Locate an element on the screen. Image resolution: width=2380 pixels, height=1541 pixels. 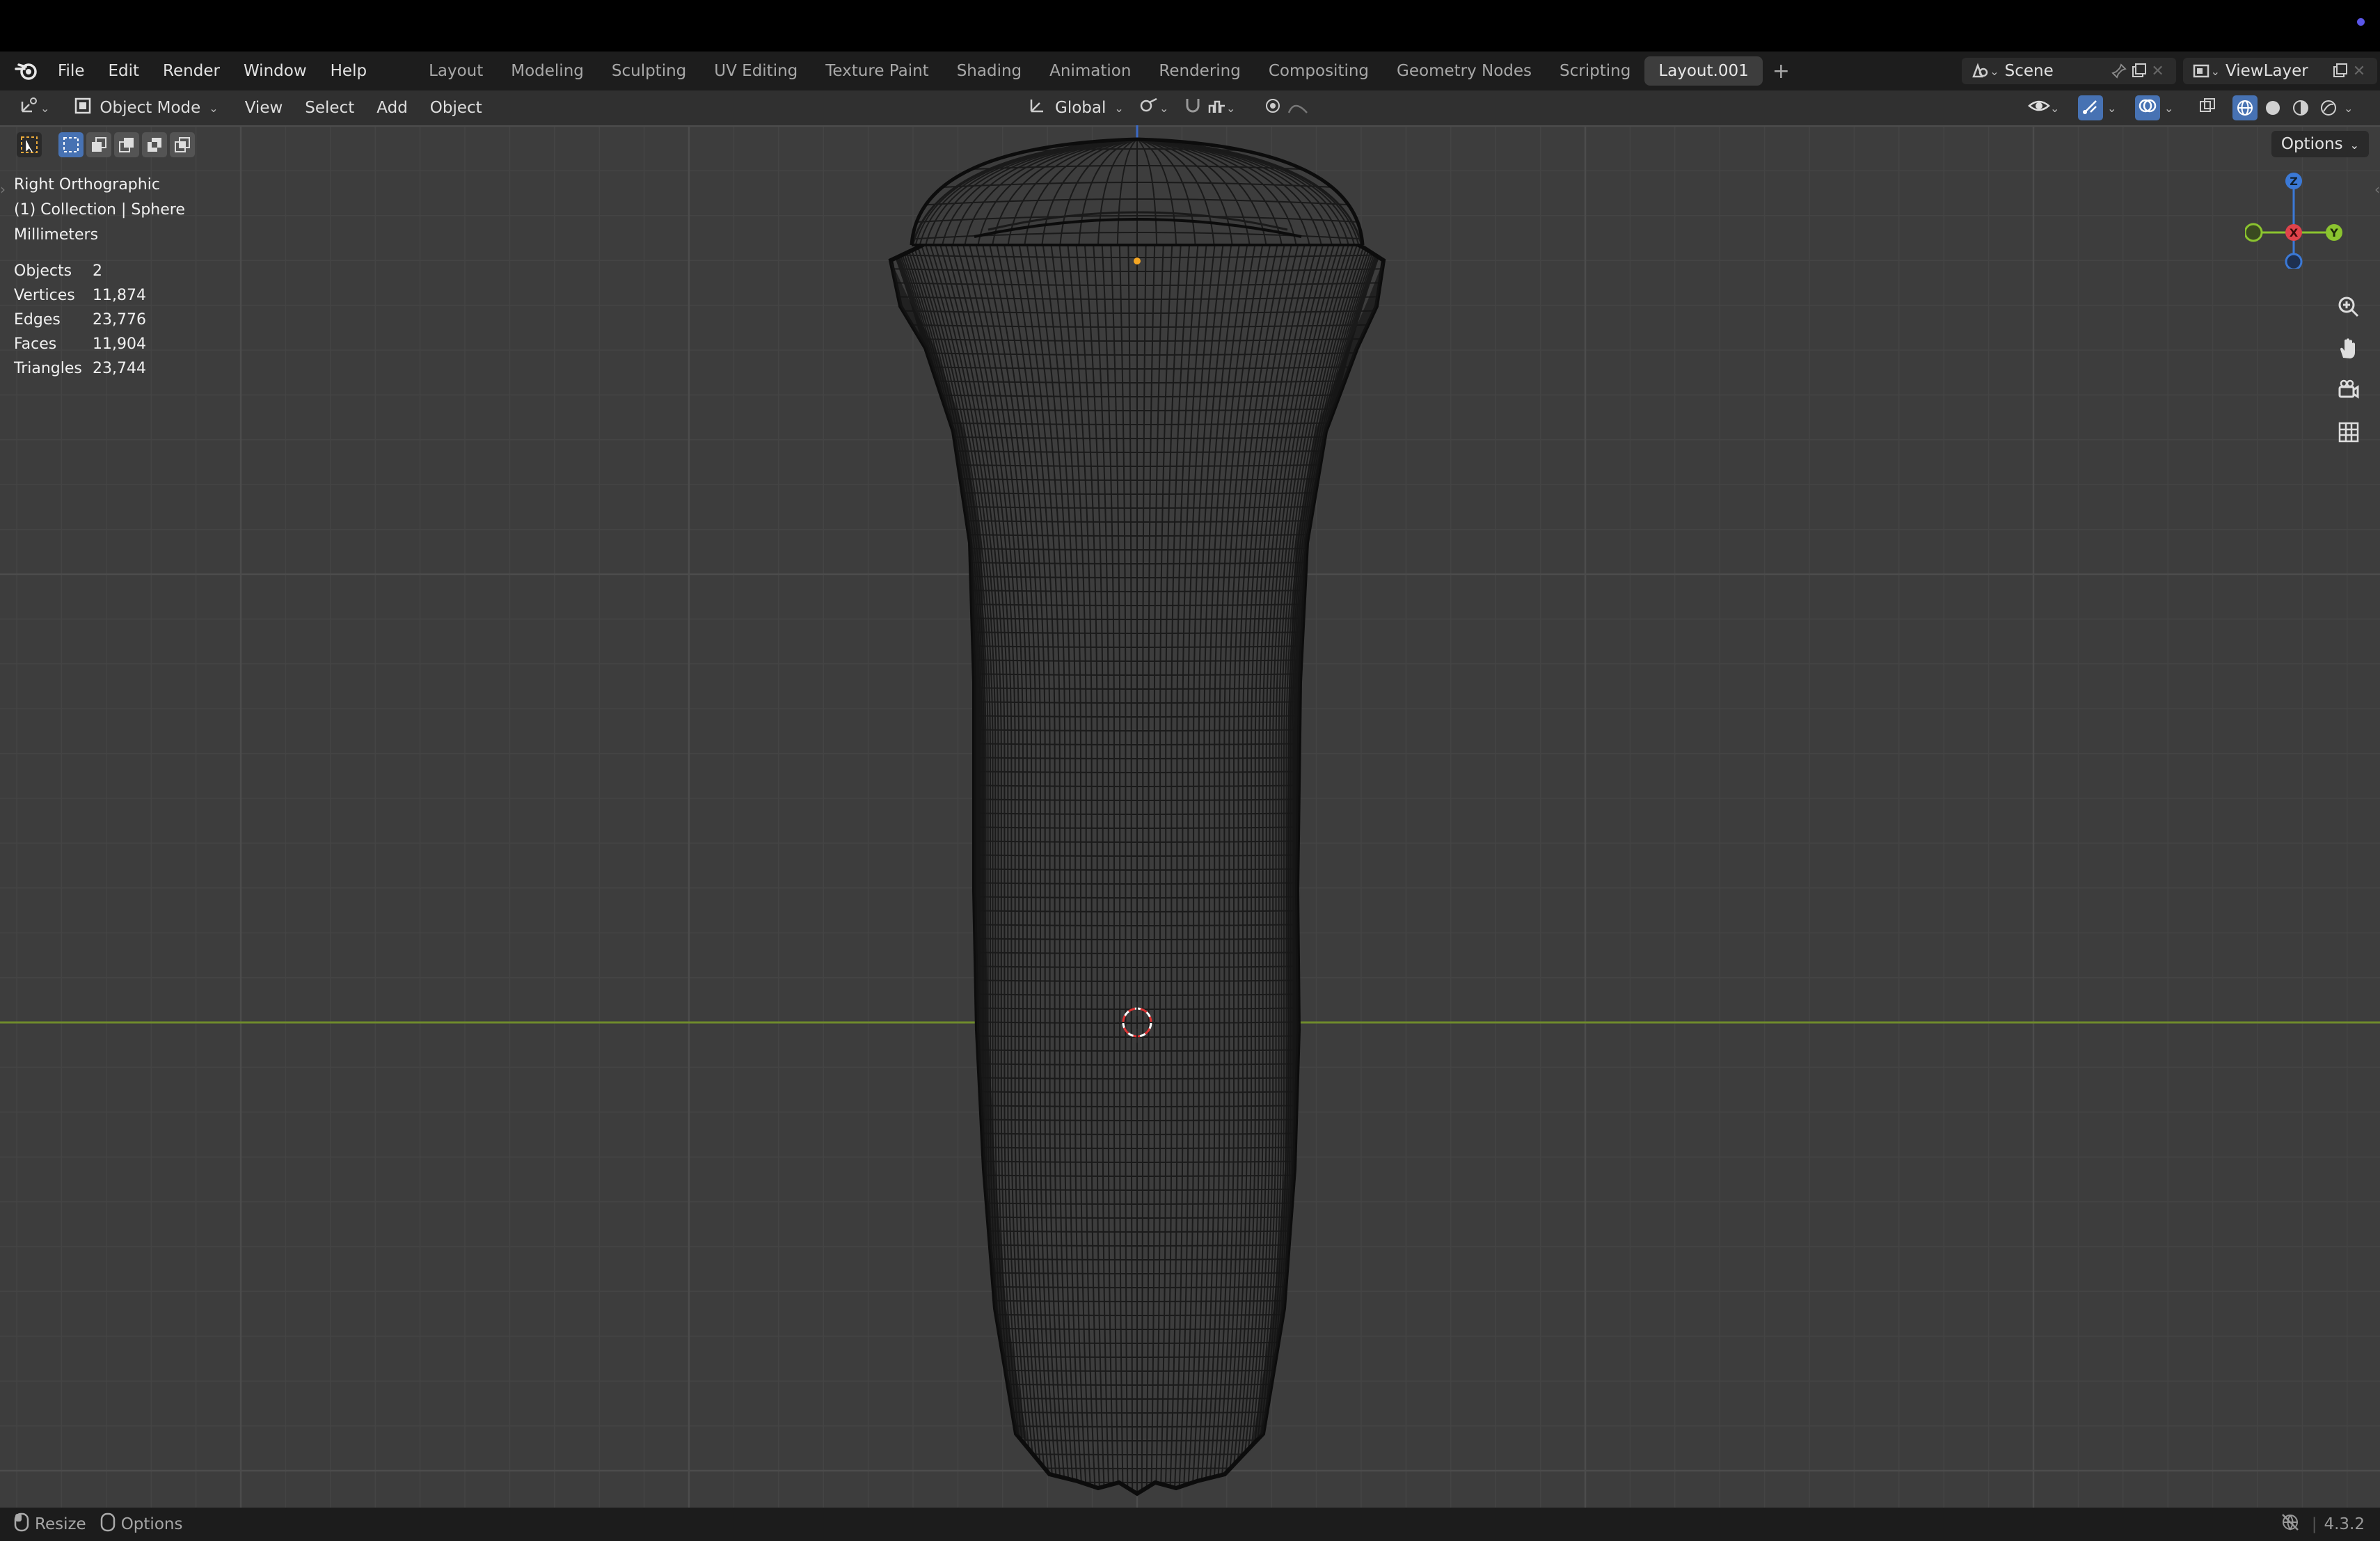
collection-info: (1) Collection | Sphere is located at coordinates (99, 210).